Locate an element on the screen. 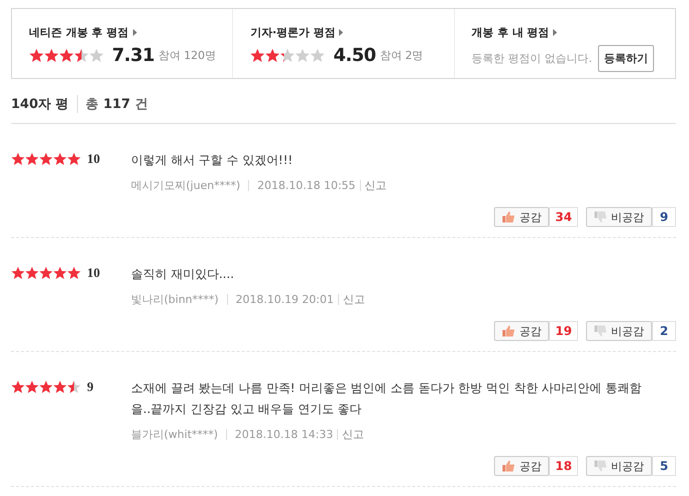  author-name: 메시기모찌(juen****) is located at coordinates (185, 185).